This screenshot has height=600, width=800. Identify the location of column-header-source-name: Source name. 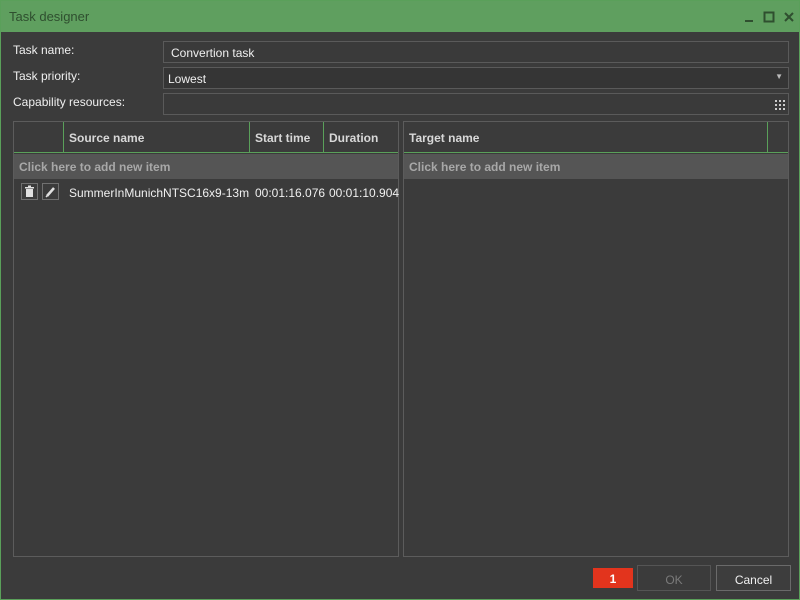
(157, 137).